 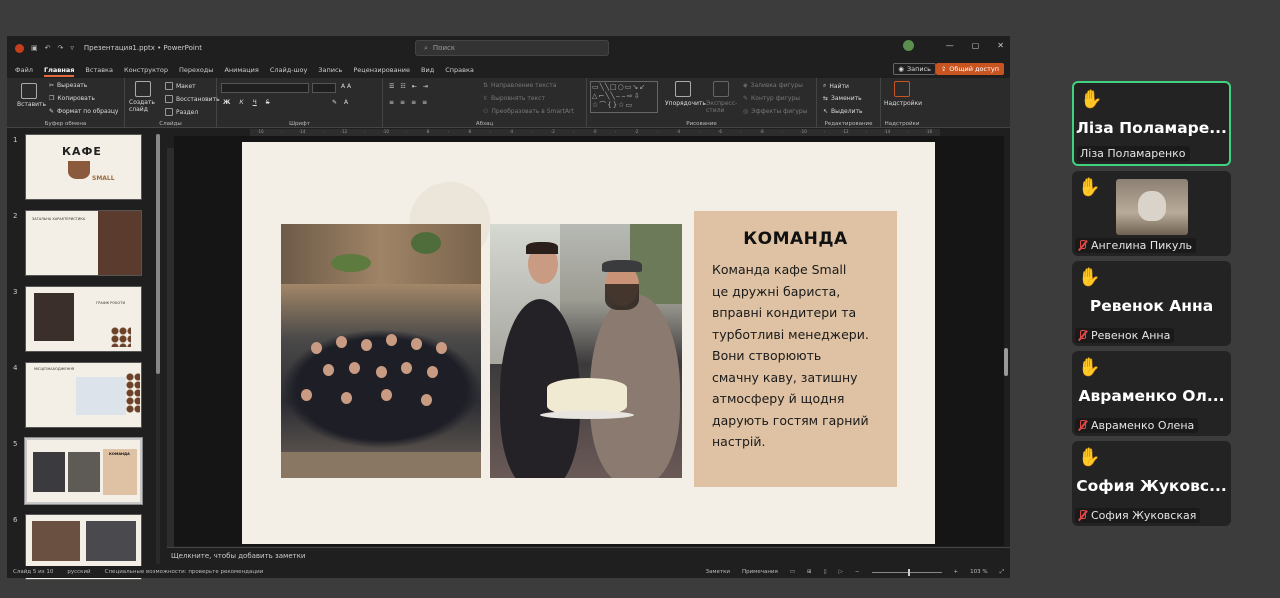 I want to click on notes-pane: Щелкните, чтобы добавить заметки, so click(x=588, y=556).